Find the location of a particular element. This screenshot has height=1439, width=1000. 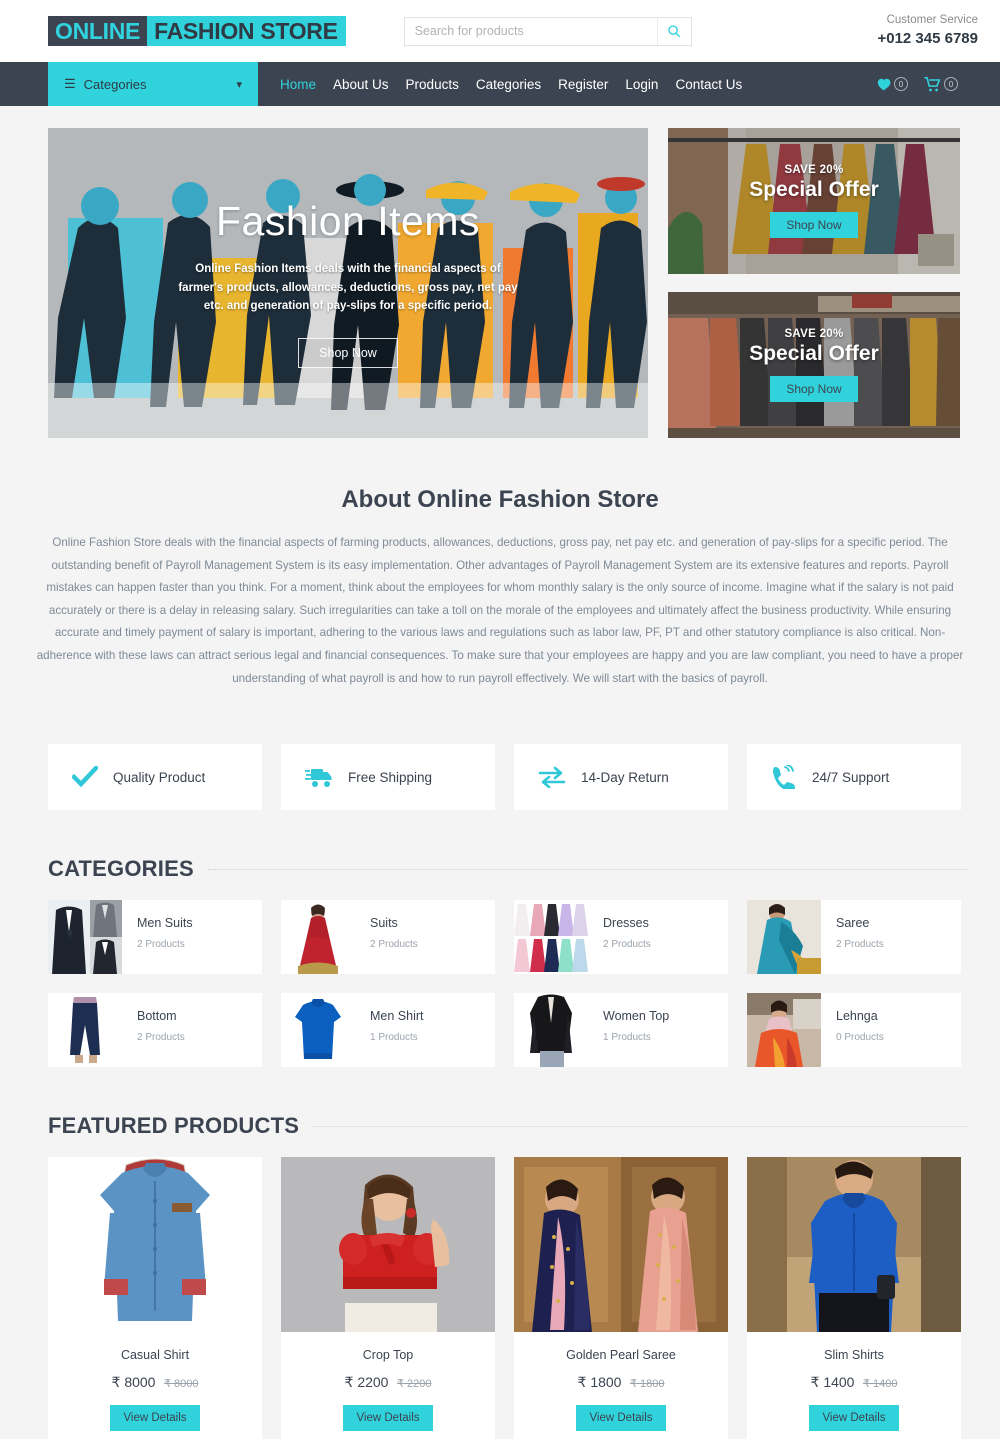

suits-image is located at coordinates (318, 937).